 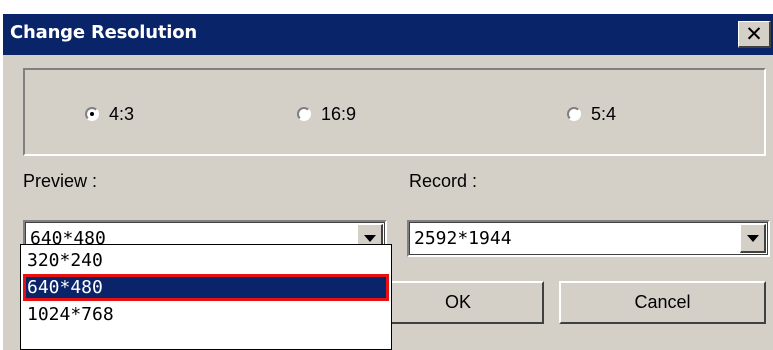 I want to click on title-bar: Change Resolution ✕, so click(x=388, y=34).